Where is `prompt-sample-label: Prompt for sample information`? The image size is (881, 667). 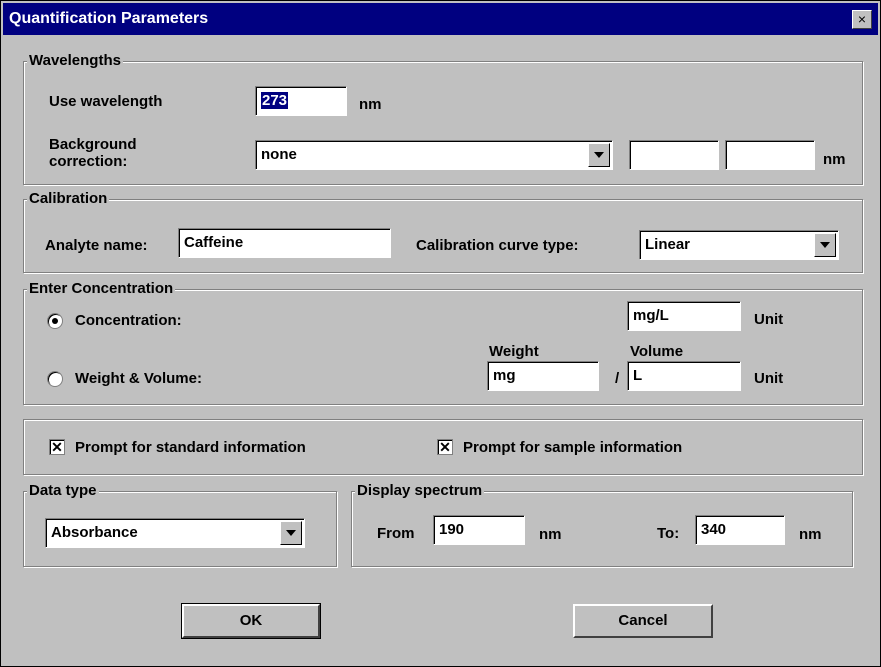 prompt-sample-label: Prompt for sample information is located at coordinates (572, 447).